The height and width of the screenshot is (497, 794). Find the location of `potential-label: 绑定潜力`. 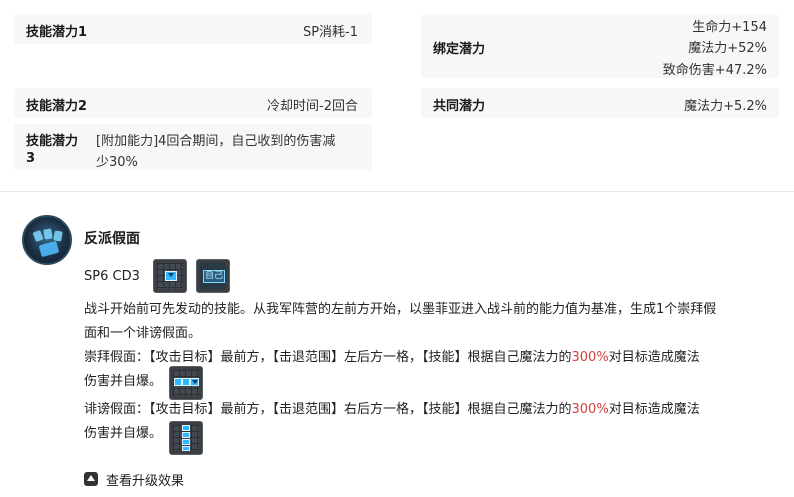

potential-label: 绑定潜力 is located at coordinates (459, 49).